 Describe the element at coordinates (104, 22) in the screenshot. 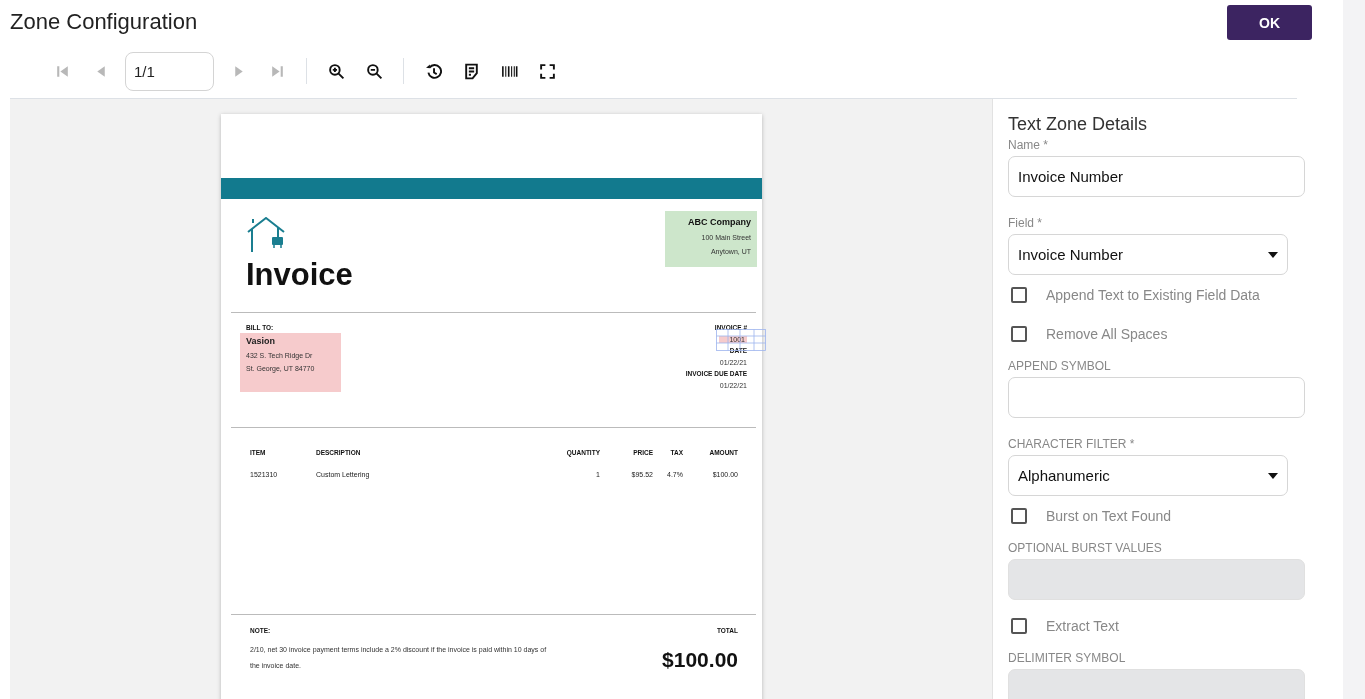

I see `page-title: Zone Configuration` at that location.